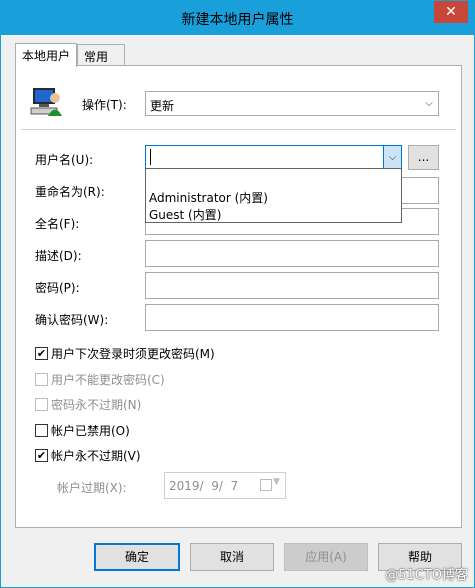 The width and height of the screenshot is (475, 588). Describe the element at coordinates (100, 379) in the screenshot. I see `checkbox-cannot-change-password: 用户不能更改密码(C)` at that location.